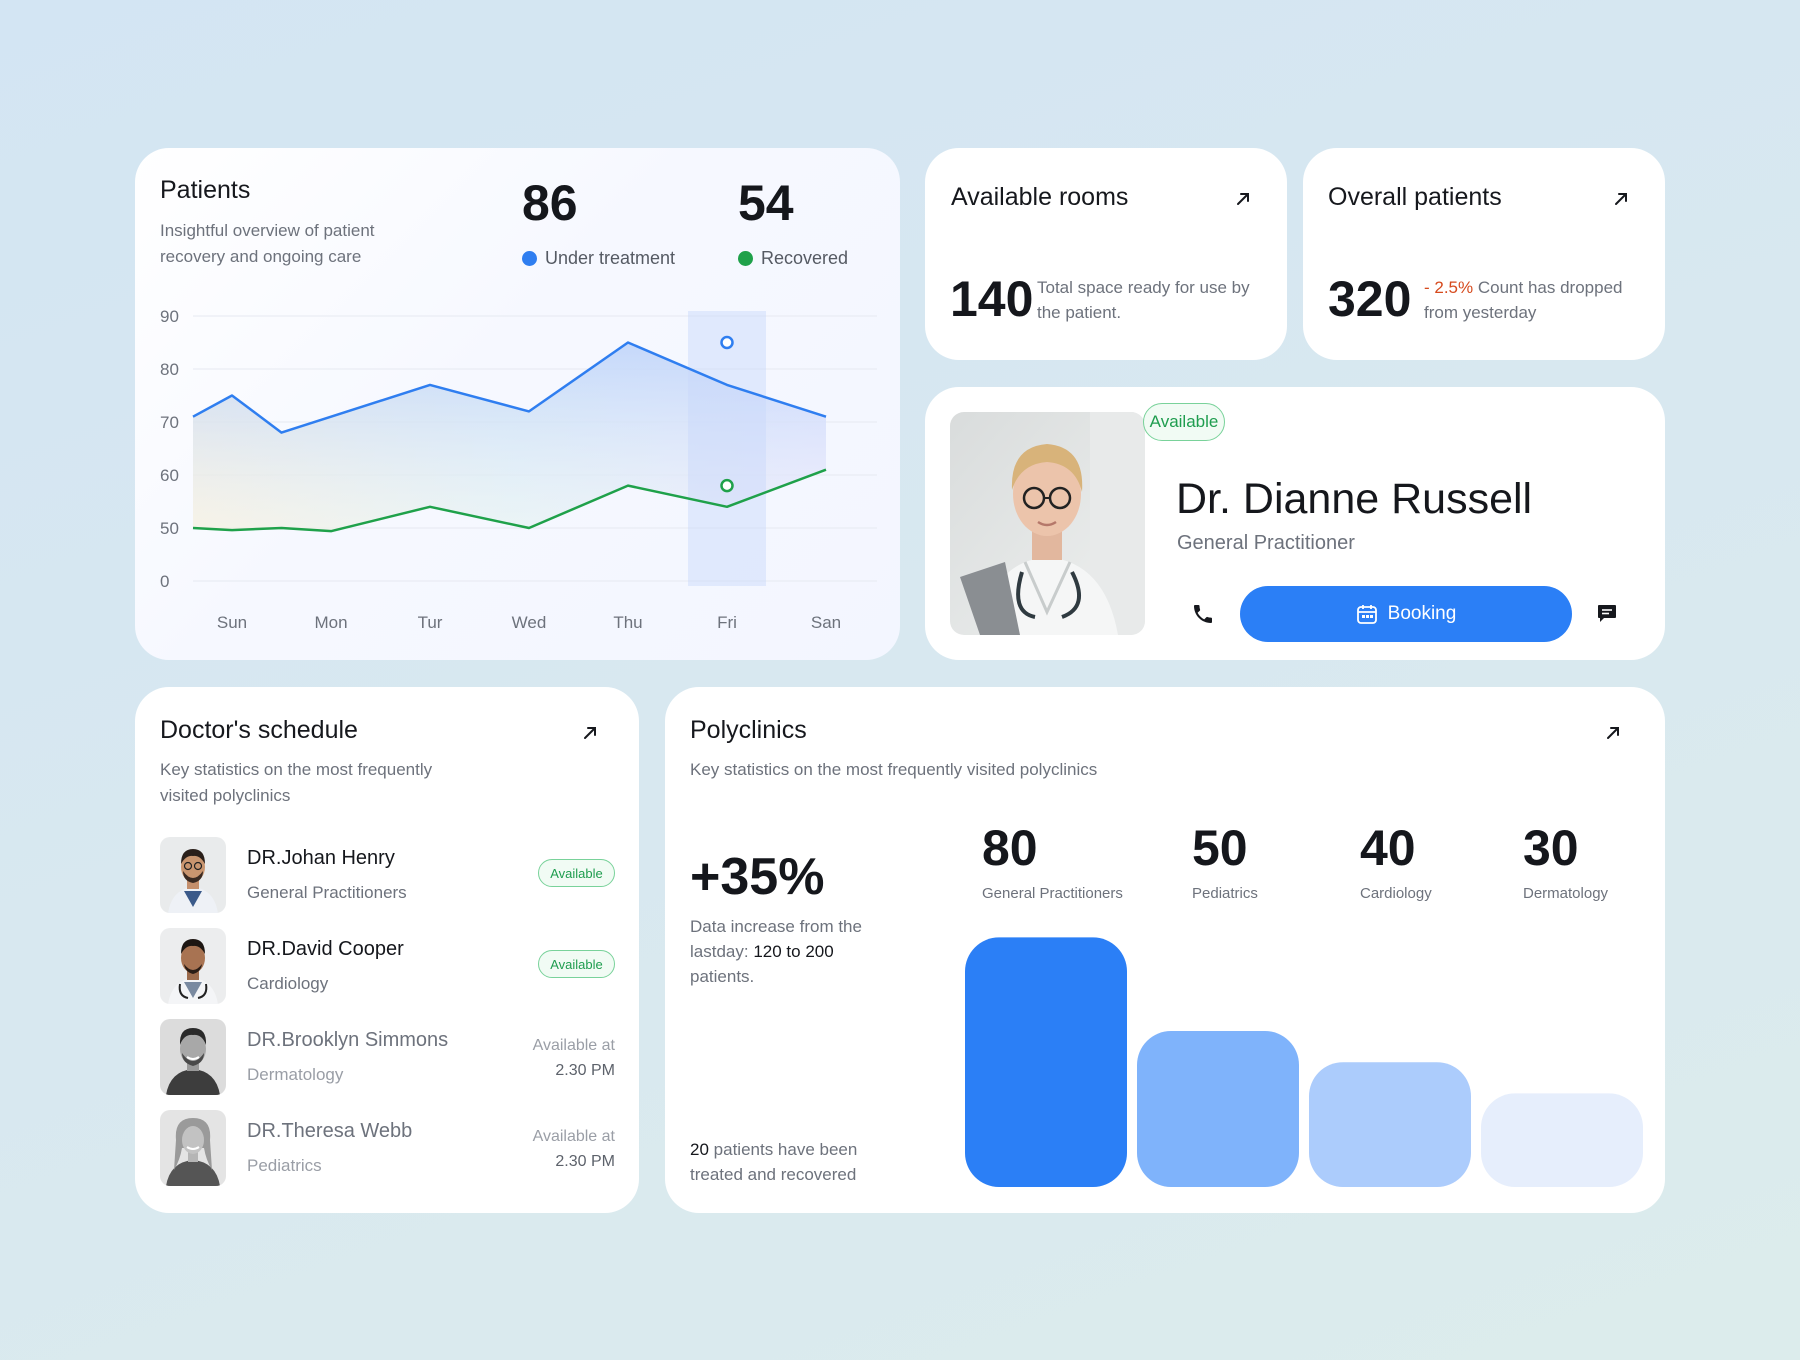 Image resolution: width=1800 pixels, height=1360 pixels. What do you see at coordinates (169, 369) in the screenshot?
I see `y-tick-label: 80` at bounding box center [169, 369].